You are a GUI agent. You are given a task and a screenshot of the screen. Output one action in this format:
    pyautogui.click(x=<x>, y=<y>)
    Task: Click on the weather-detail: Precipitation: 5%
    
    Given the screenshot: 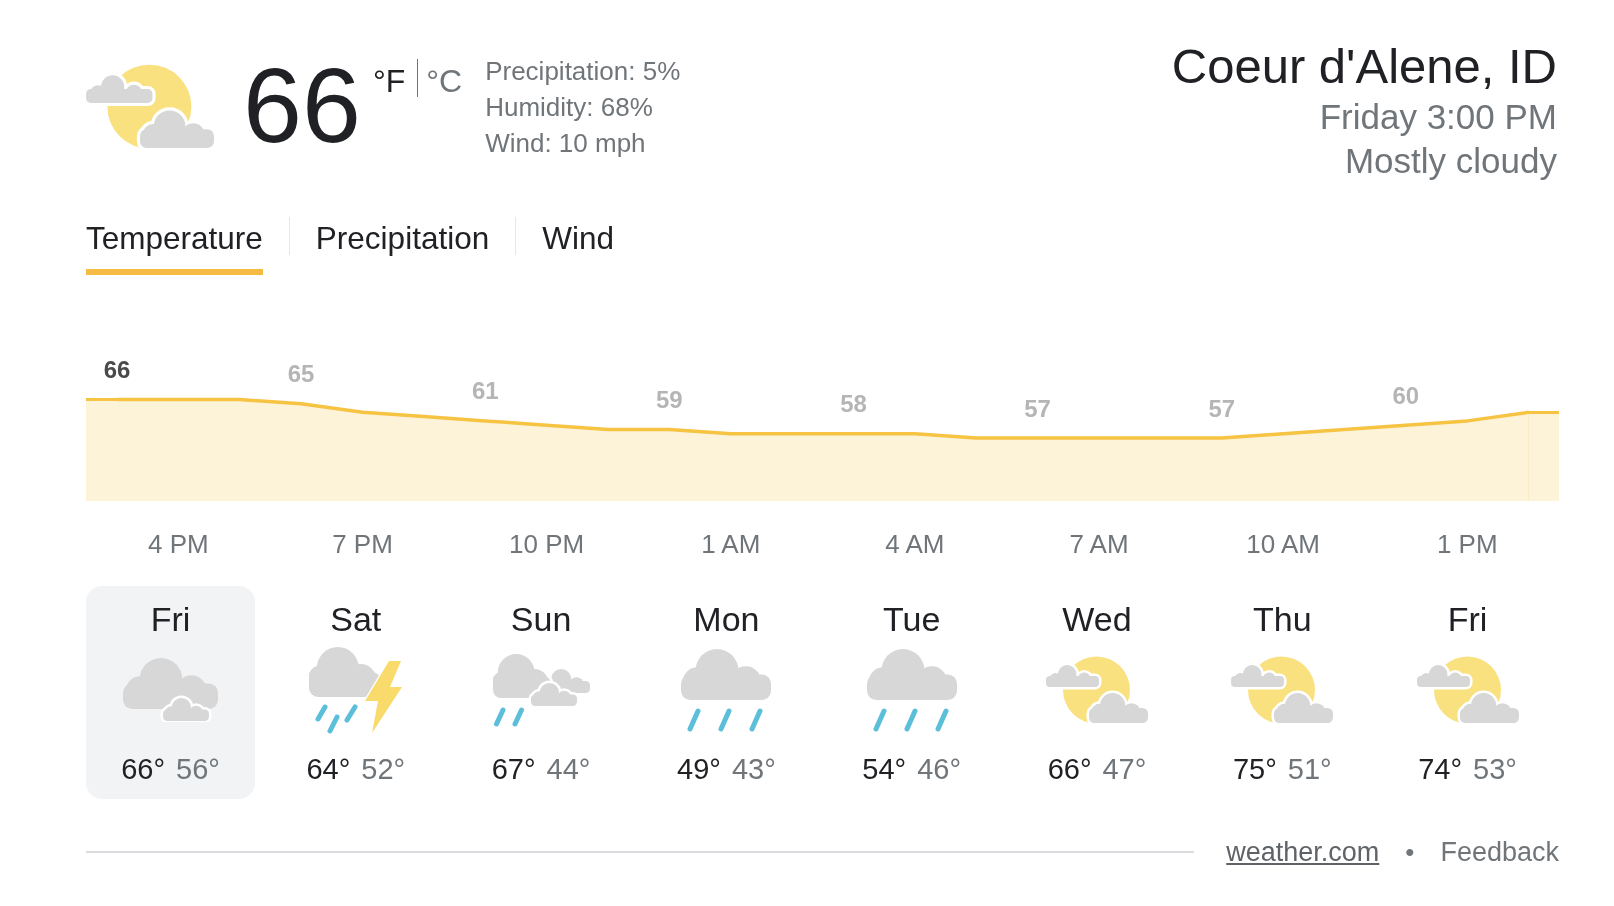 What is the action you would take?
    pyautogui.click(x=583, y=71)
    